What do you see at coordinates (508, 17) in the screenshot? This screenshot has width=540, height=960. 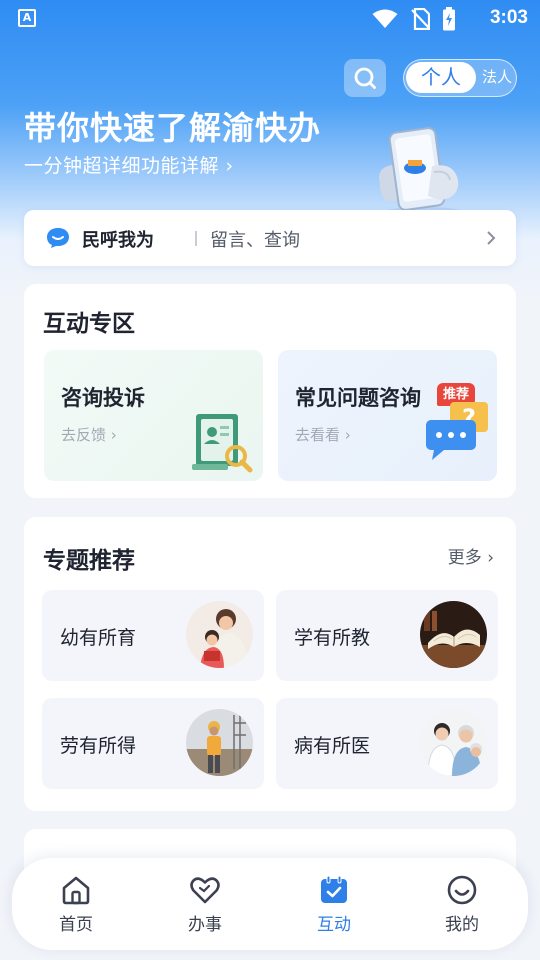 I see `clock: 3:03` at bounding box center [508, 17].